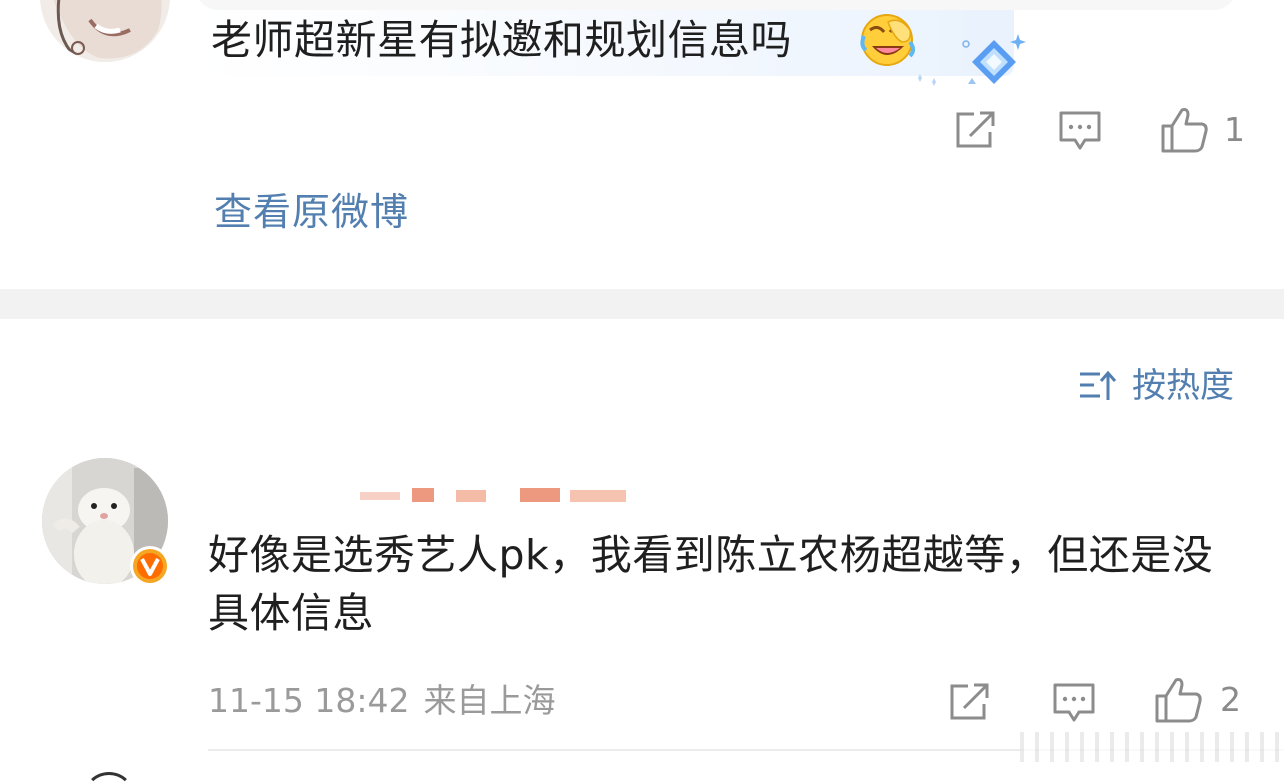 Image resolution: width=1284 pixels, height=782 pixels. I want to click on section-divider, so click(642, 304).